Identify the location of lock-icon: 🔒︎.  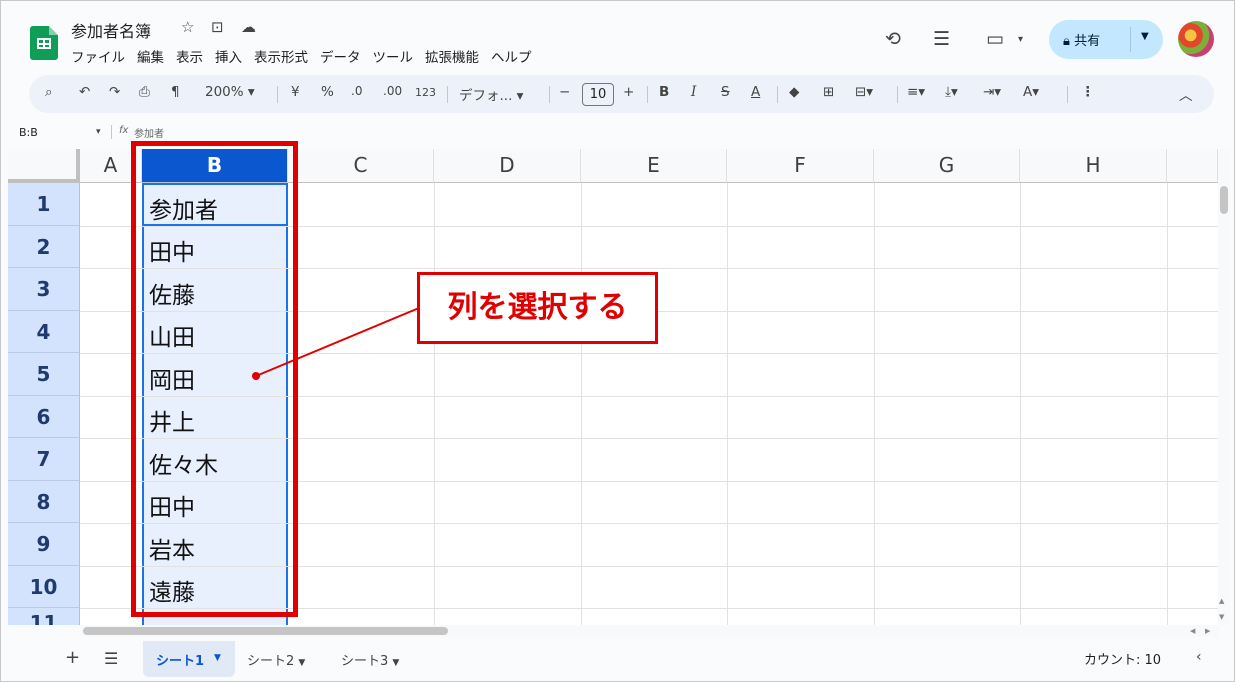
(1069, 41).